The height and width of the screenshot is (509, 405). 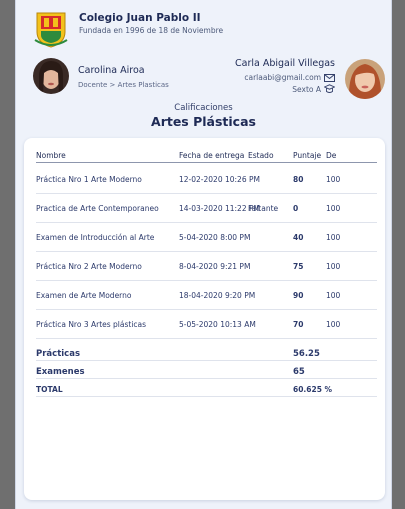 I want to click on row-name: Examen de Arte Moderno, so click(x=83, y=295).